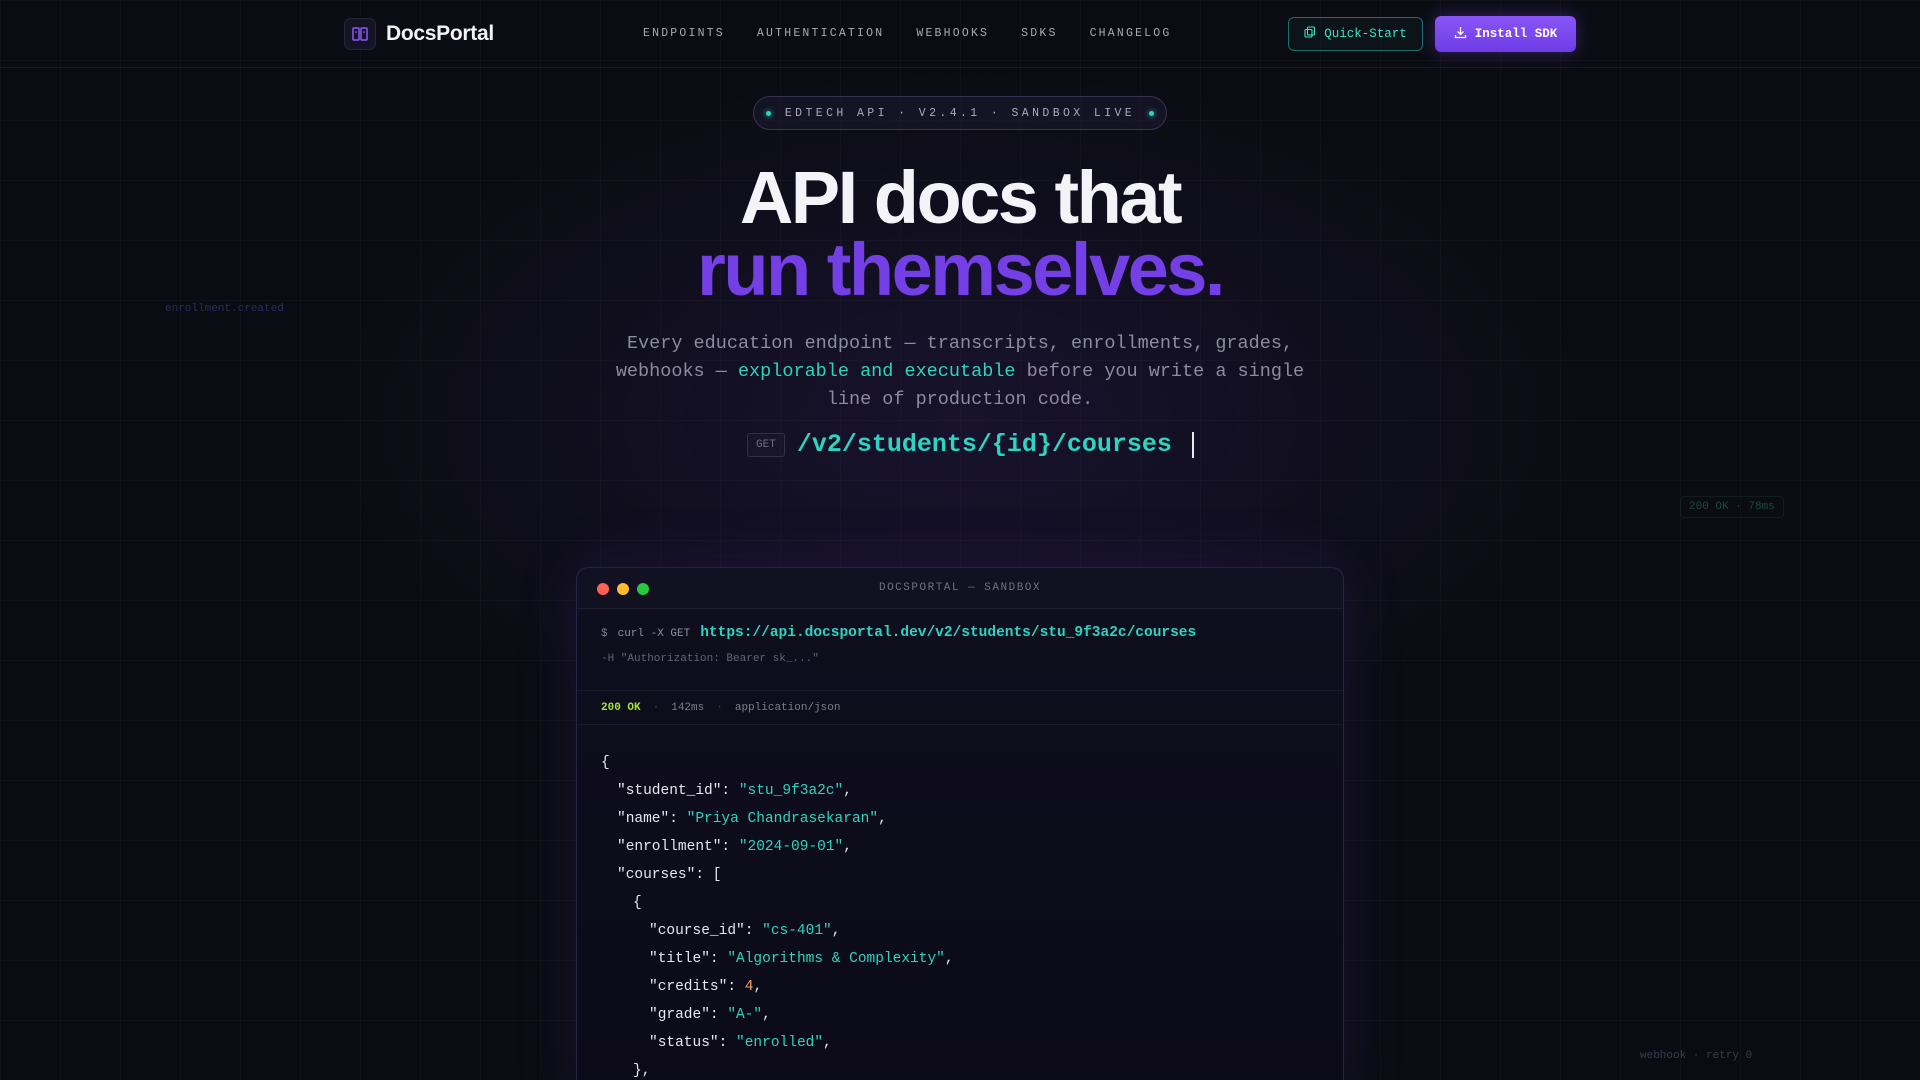  What do you see at coordinates (791, 791) in the screenshot?
I see `json-string: "stu_9f3a2c"` at bounding box center [791, 791].